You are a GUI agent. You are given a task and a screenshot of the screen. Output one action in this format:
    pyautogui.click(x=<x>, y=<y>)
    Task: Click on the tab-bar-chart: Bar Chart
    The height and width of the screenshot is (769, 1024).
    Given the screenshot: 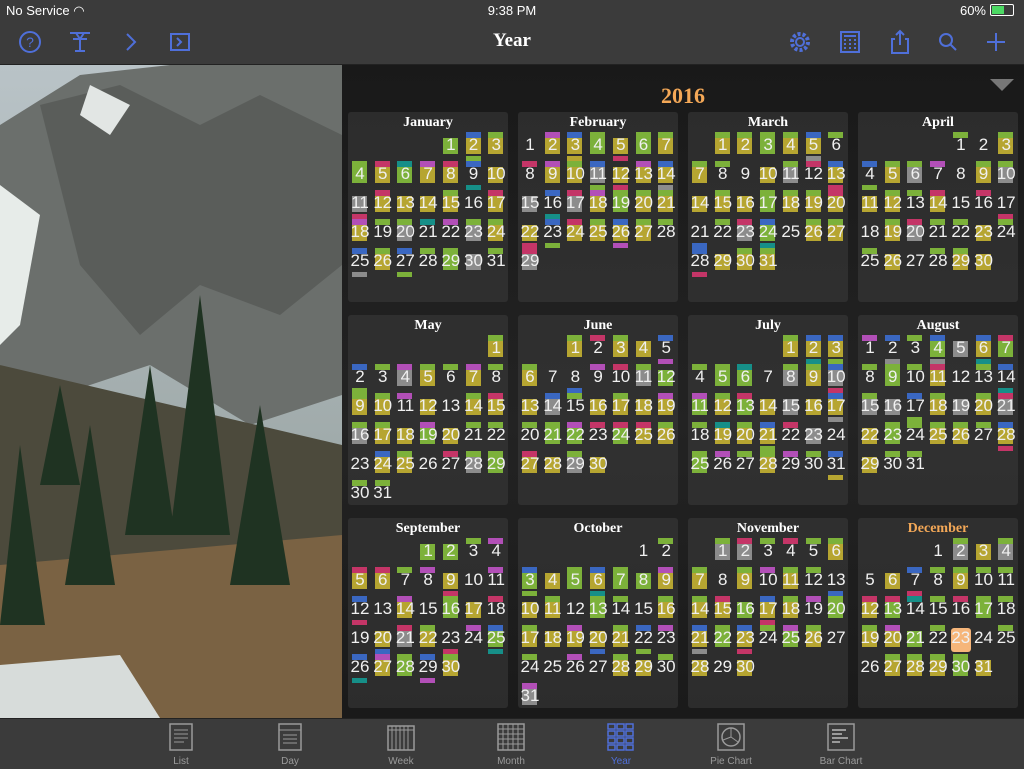 What is the action you would take?
    pyautogui.click(x=841, y=745)
    